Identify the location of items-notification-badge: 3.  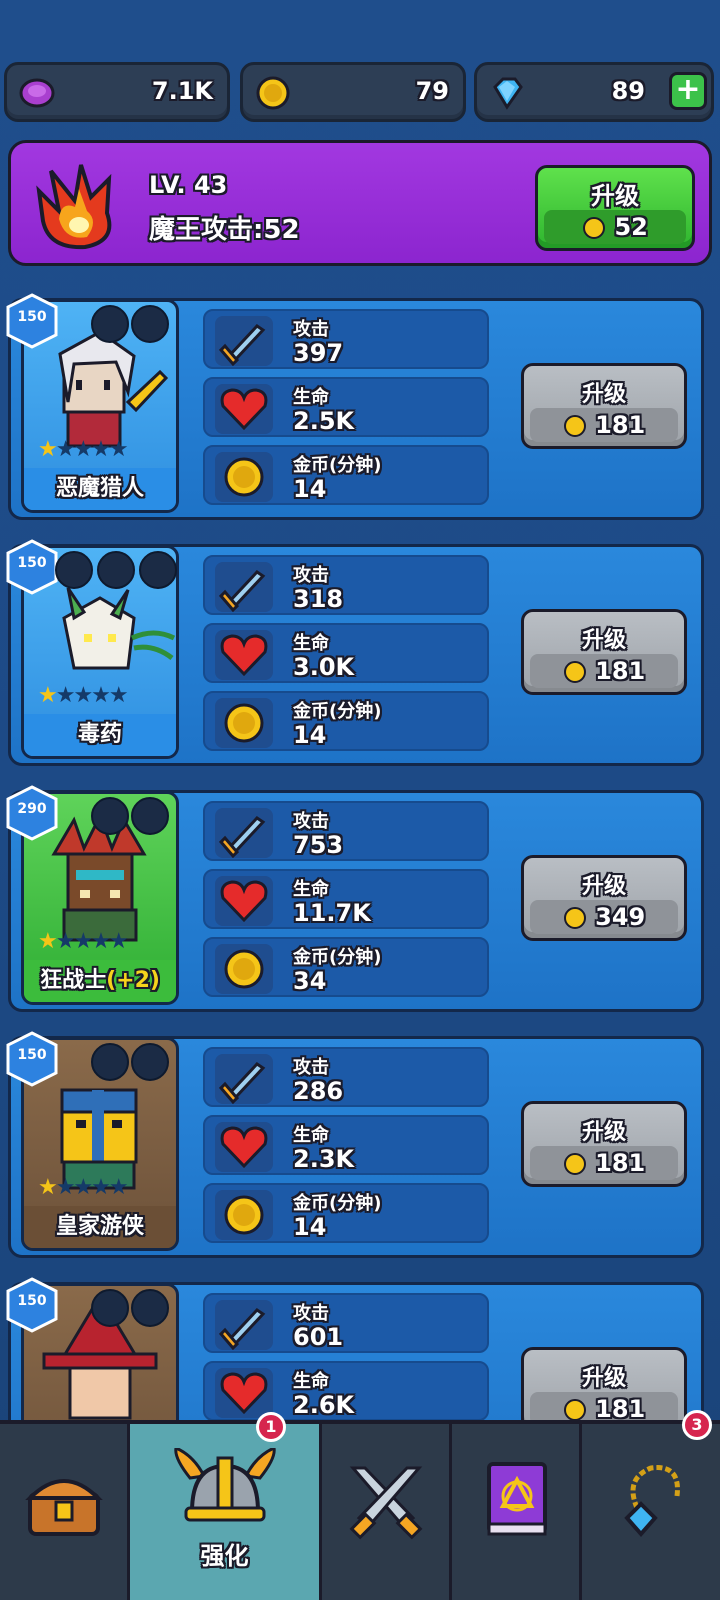
(697, 1425).